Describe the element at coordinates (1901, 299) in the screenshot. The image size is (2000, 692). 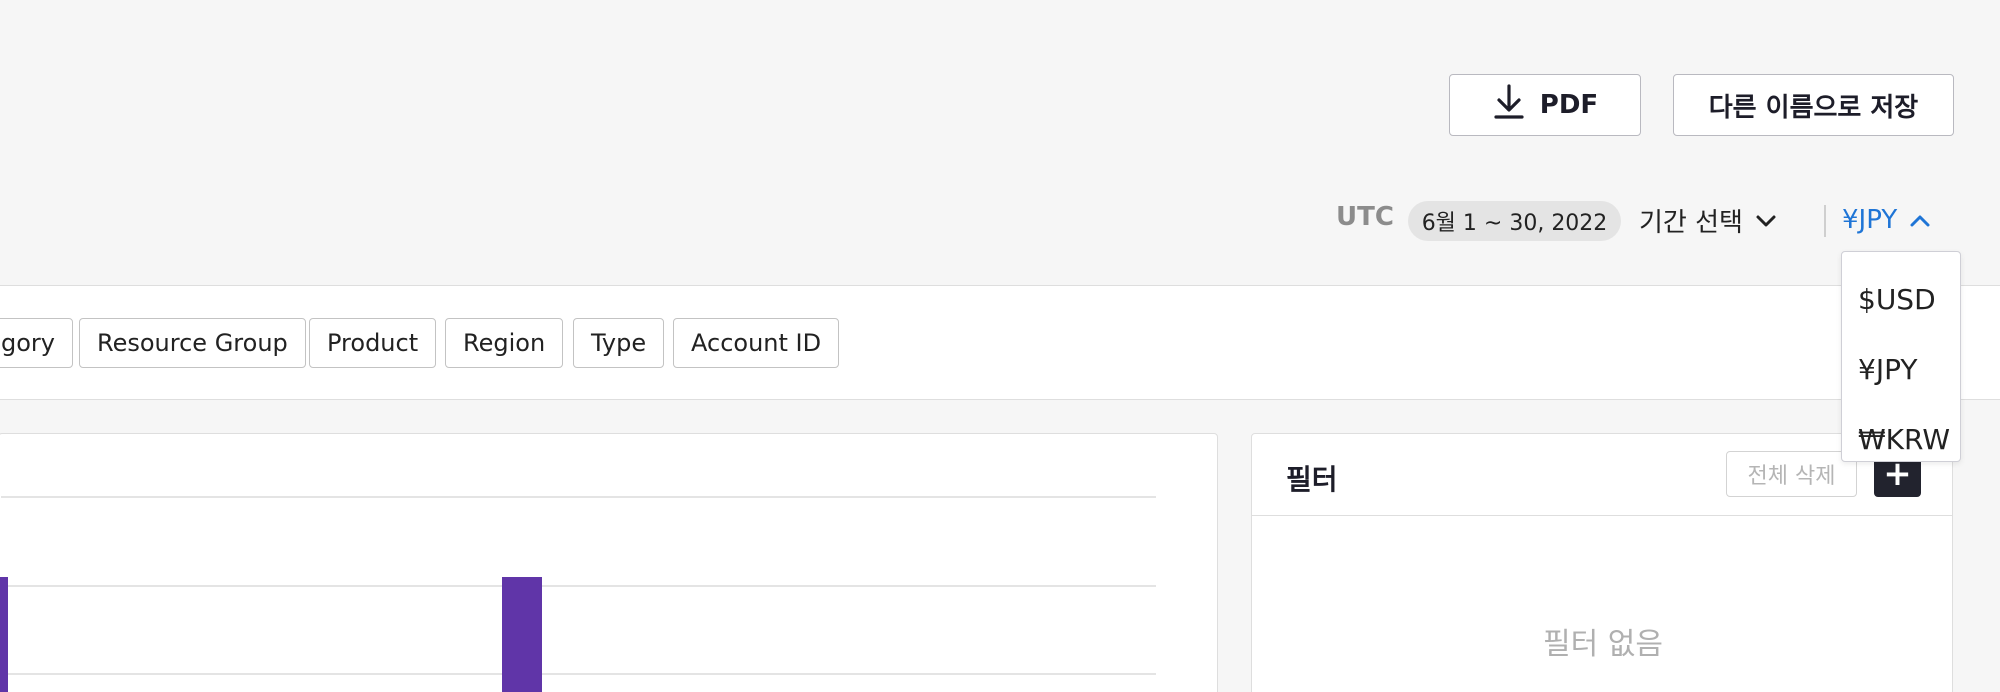
I see `currency-option-usd: $USD` at that location.